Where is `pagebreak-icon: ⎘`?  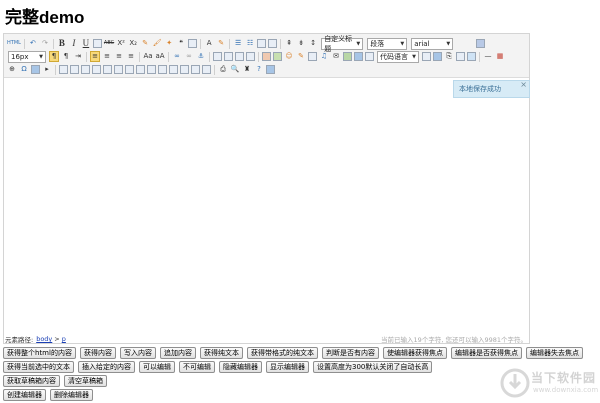 pagebreak-icon: ⎘ is located at coordinates (449, 56).